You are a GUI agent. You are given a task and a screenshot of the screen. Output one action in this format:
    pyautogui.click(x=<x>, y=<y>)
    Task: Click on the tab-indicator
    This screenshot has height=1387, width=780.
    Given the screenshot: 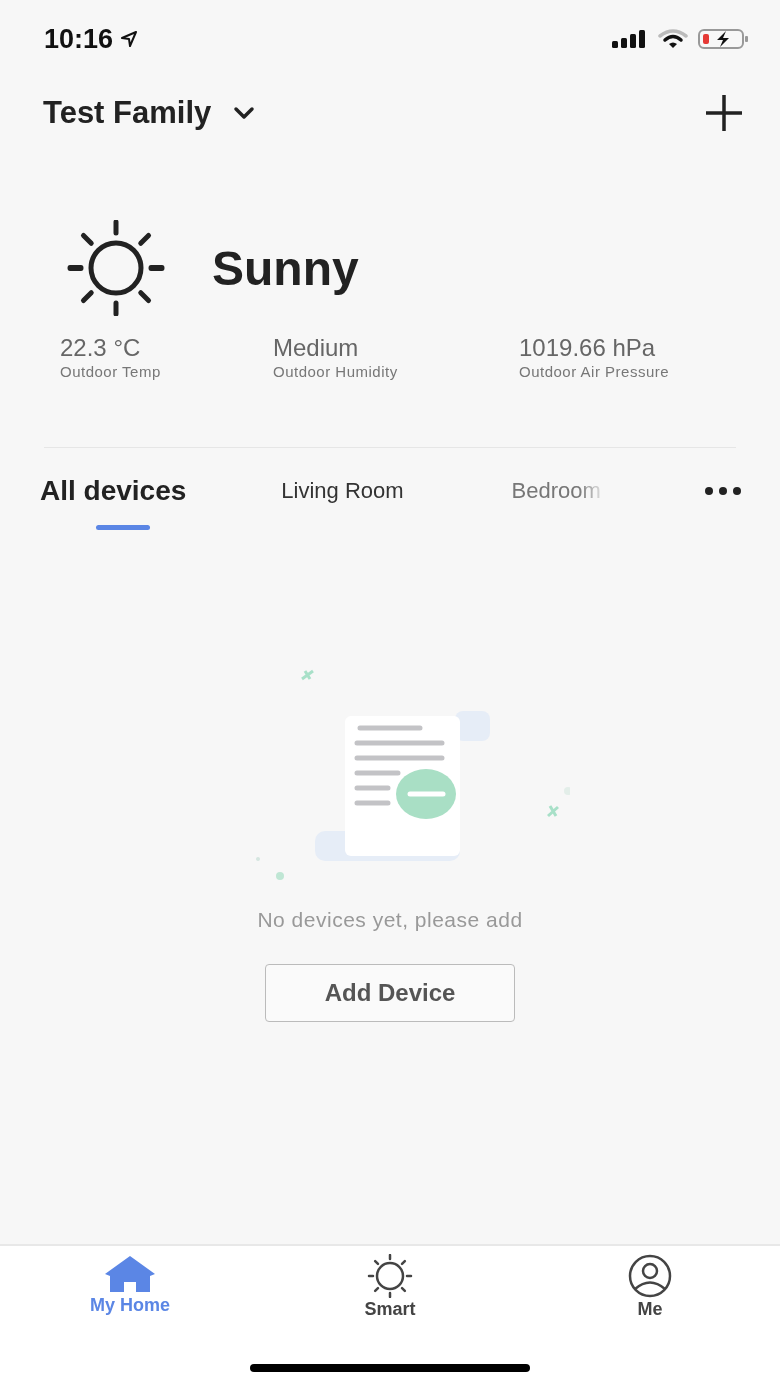 What is the action you would take?
    pyautogui.click(x=123, y=527)
    